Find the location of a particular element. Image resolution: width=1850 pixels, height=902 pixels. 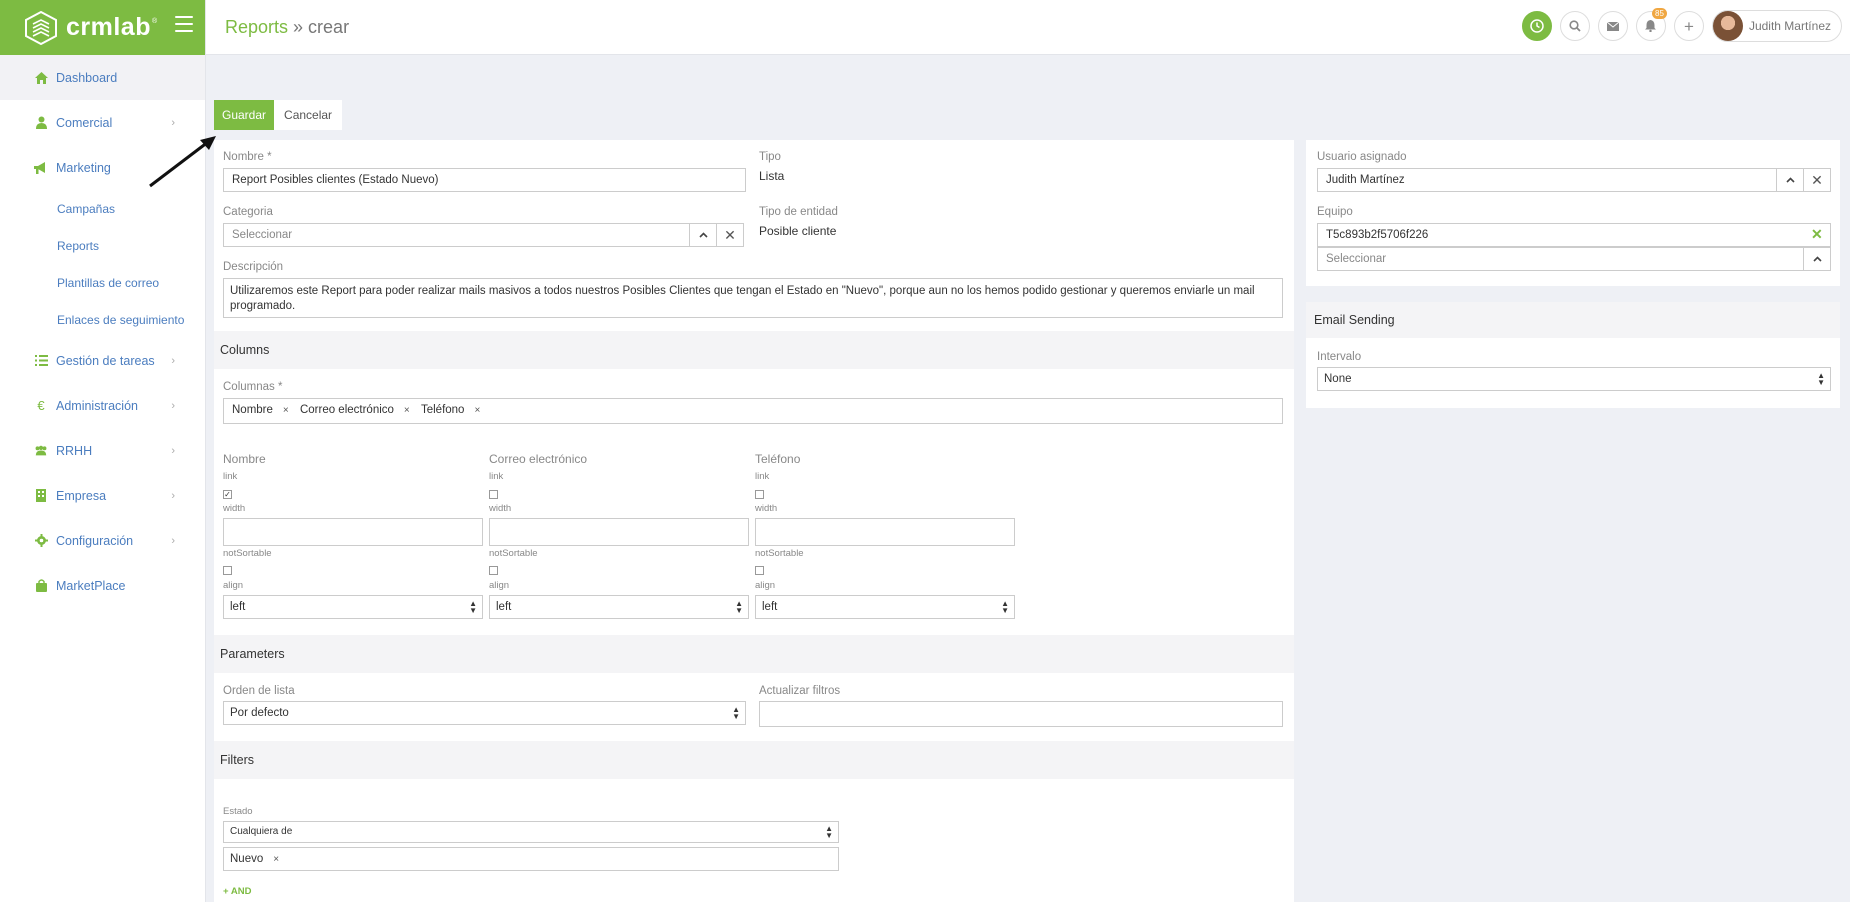

sidebar-item-administracion: € Administración › is located at coordinates (102, 405).